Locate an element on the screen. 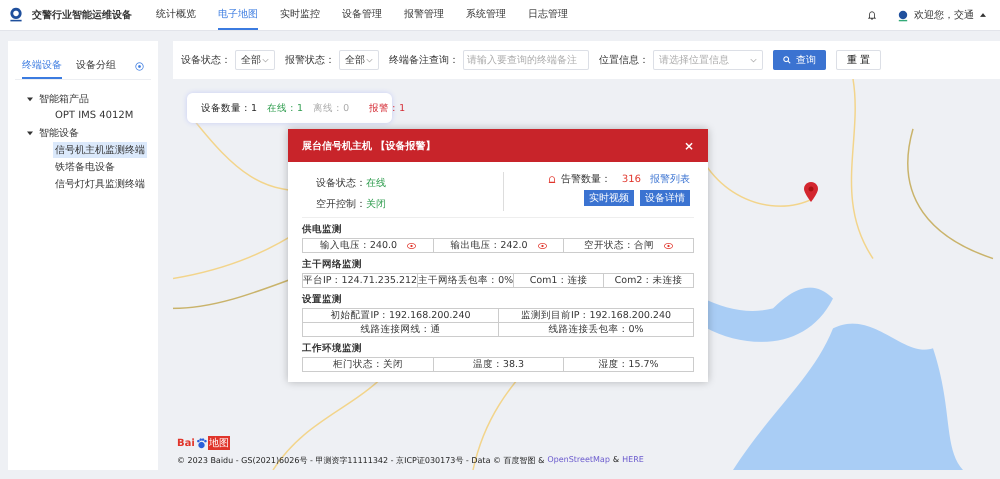 This screenshot has height=479, width=1000. section-title: 供电监测 is located at coordinates (322, 229).